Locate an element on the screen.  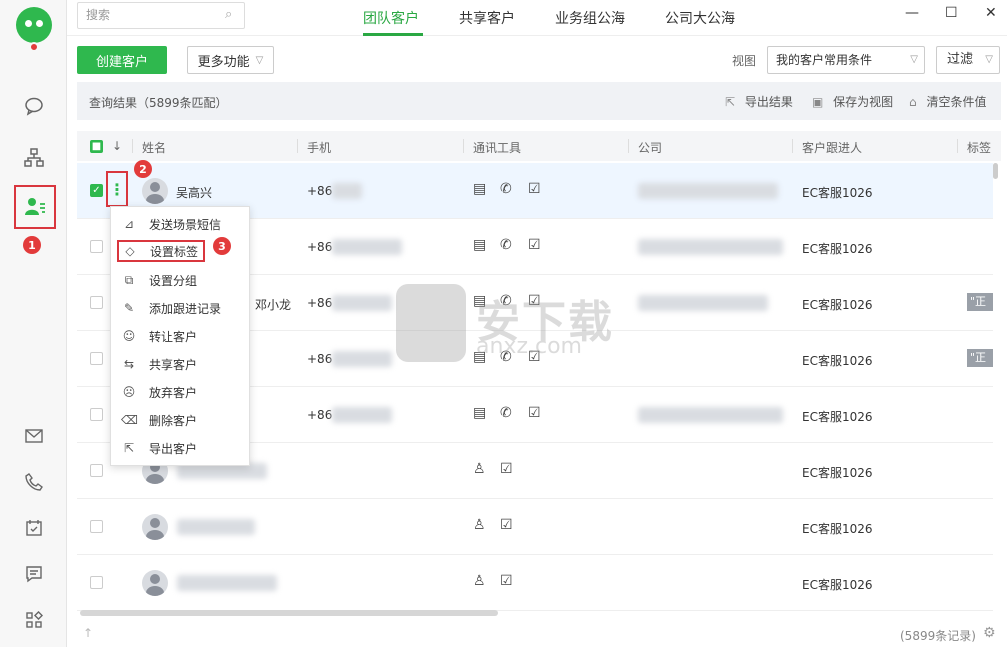
app-logo is located at coordinates (34, 25).